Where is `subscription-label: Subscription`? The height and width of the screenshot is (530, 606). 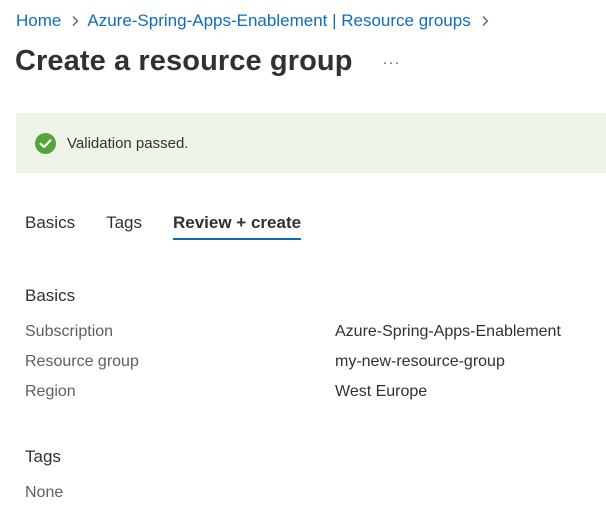 subscription-label: Subscription is located at coordinates (69, 331).